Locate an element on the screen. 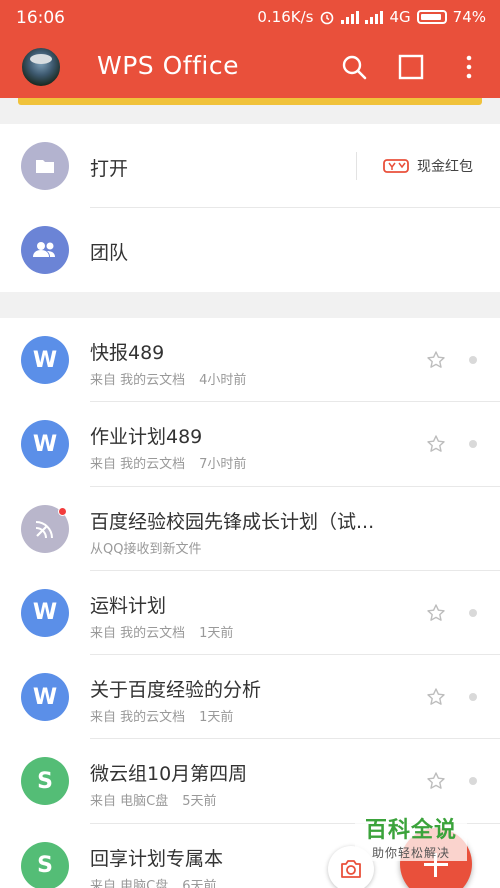 Image resolution: width=500 pixels, height=888 pixels. app-bar: WPS Office is located at coordinates (250, 67).